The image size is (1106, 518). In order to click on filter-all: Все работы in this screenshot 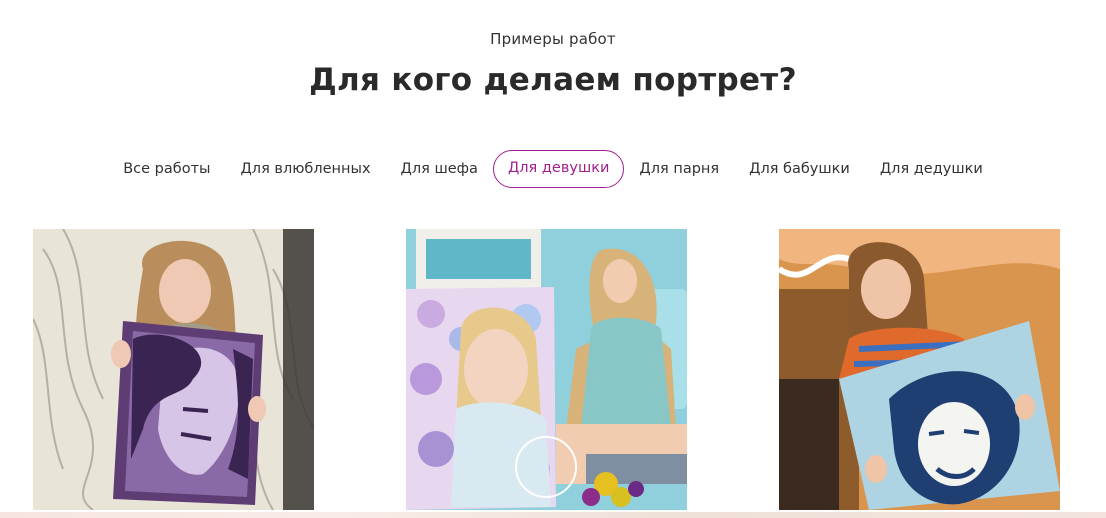, I will do `click(166, 169)`.